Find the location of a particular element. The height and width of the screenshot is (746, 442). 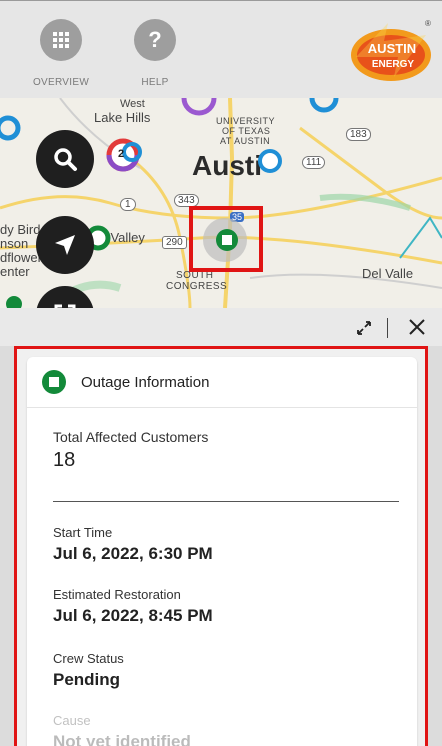

search-button is located at coordinates (65, 159).